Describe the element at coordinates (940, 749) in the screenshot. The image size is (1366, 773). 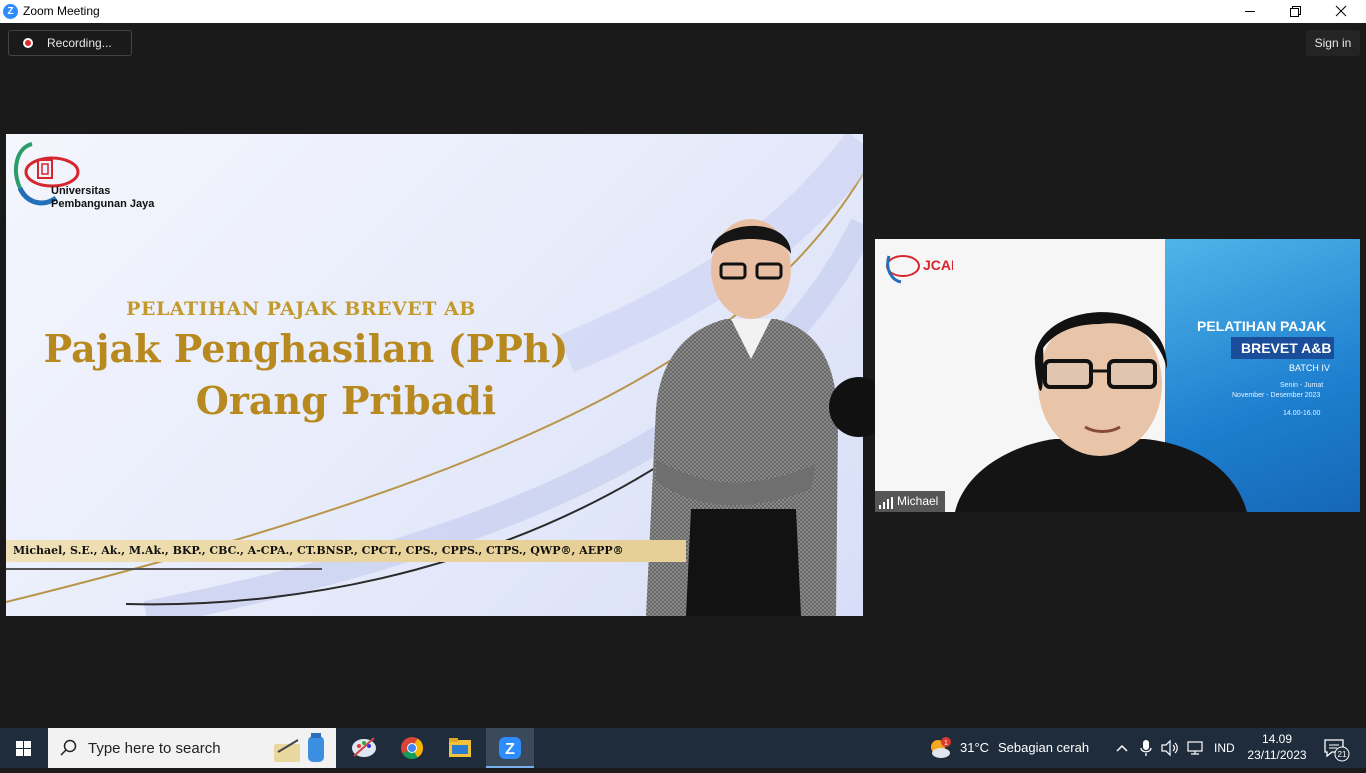
I see `weather-icon: 1` at that location.